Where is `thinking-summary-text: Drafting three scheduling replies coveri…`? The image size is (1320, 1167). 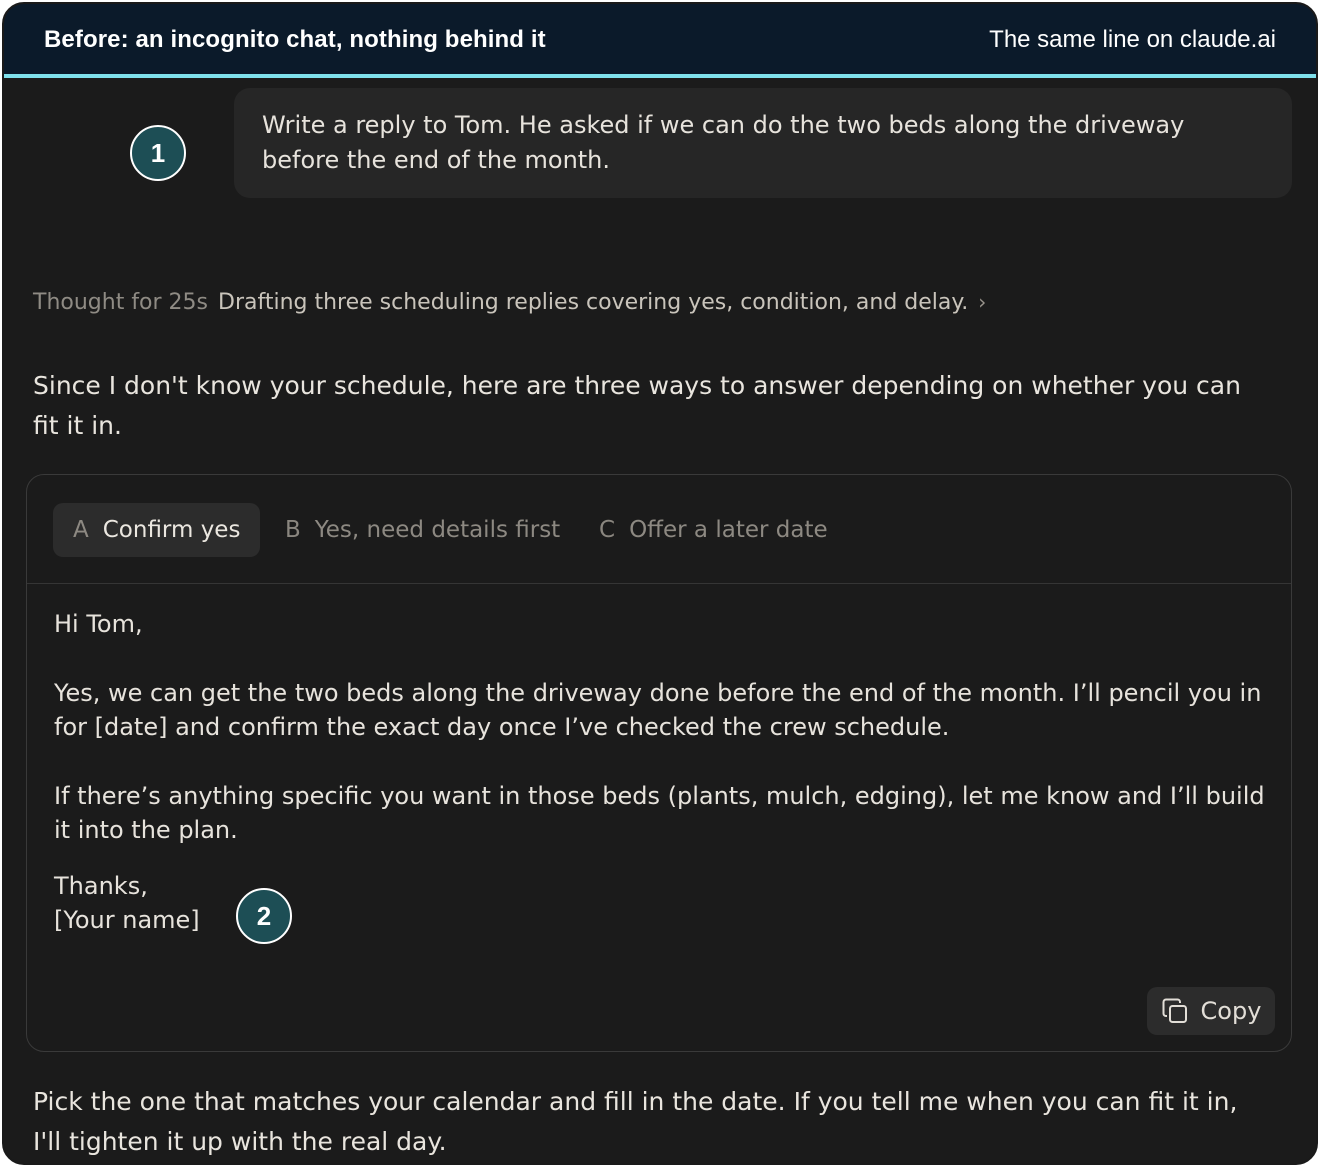 thinking-summary-text: Drafting three scheduling replies coveri… is located at coordinates (593, 302).